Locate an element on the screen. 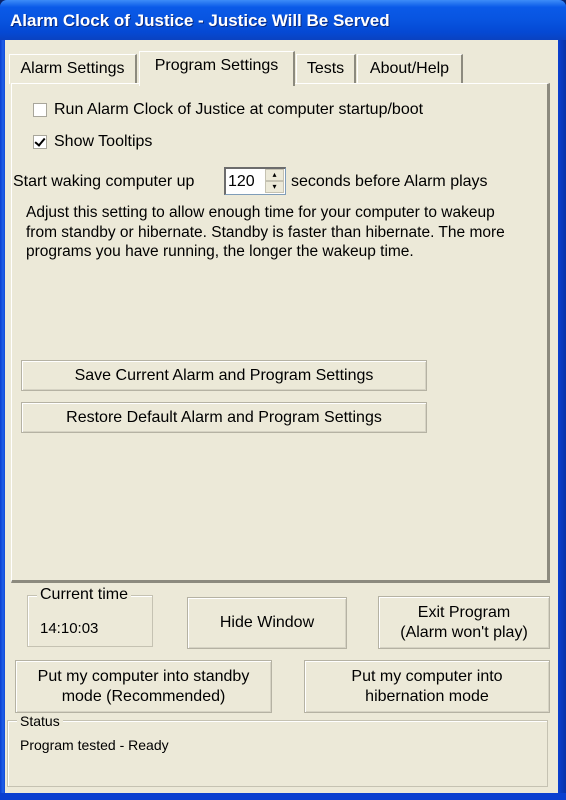 This screenshot has height=800, width=566. hide-window-button: Hide Window is located at coordinates (267, 623).